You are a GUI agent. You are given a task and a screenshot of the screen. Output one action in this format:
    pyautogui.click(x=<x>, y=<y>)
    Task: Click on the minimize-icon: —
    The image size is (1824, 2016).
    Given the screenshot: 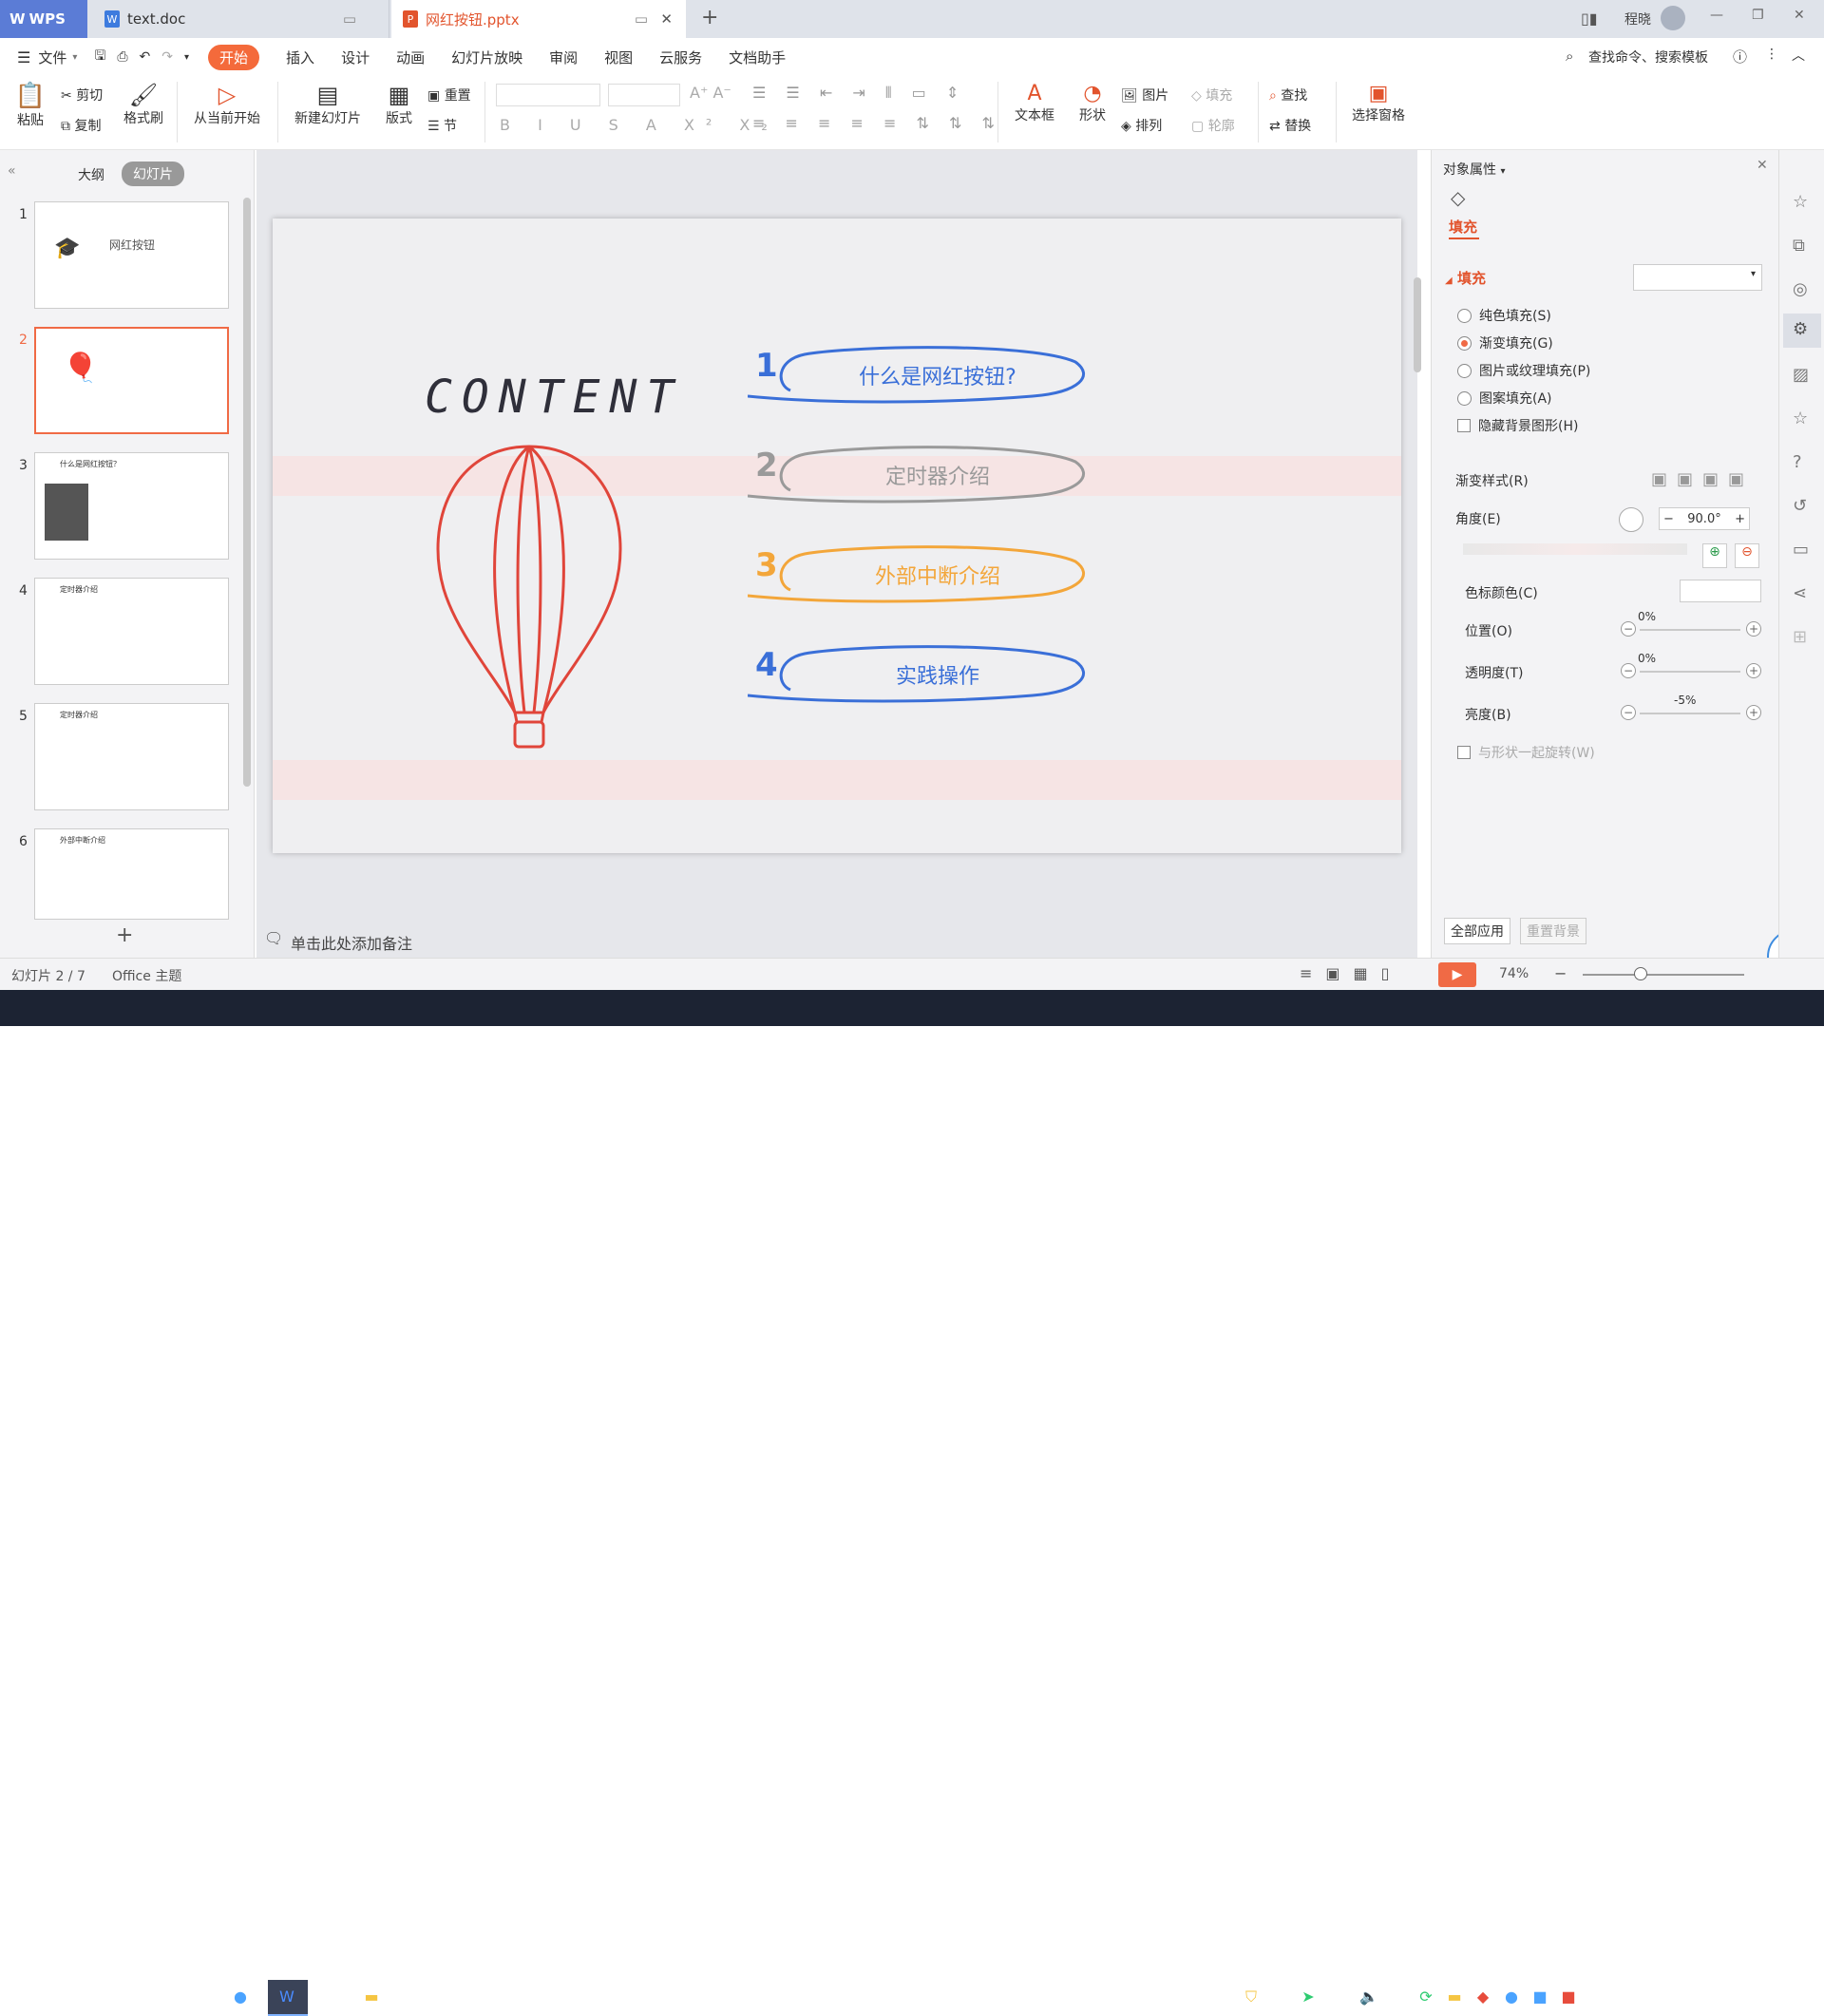 What is the action you would take?
    pyautogui.click(x=1716, y=15)
    